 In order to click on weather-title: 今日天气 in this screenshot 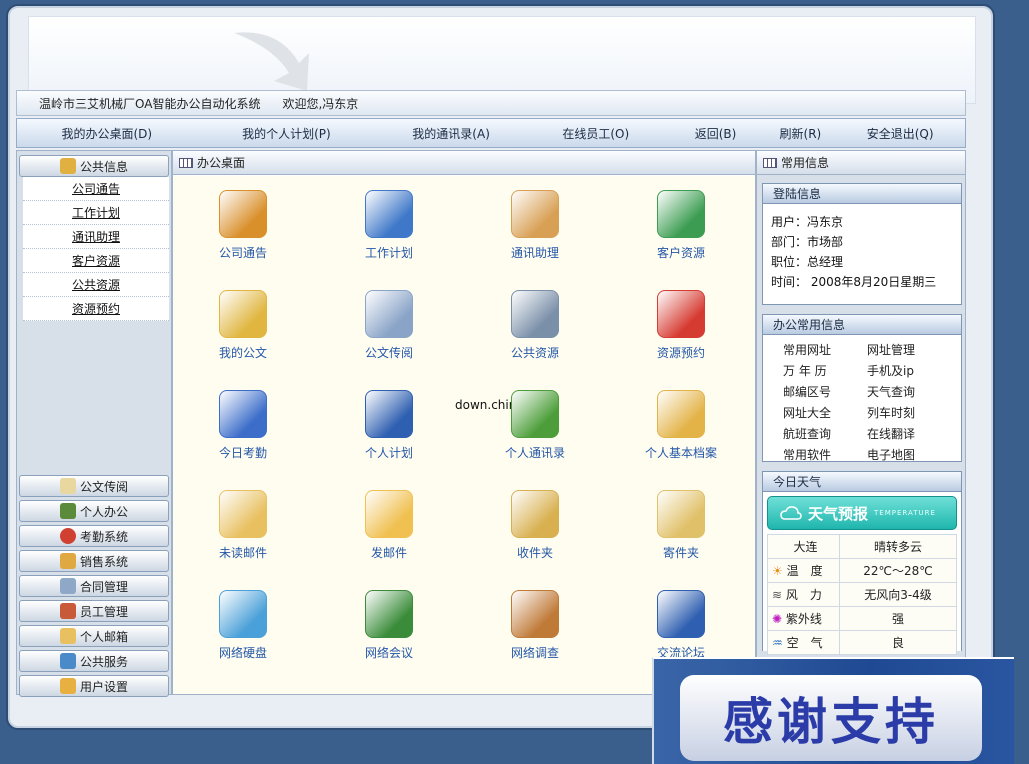, I will do `click(862, 482)`.